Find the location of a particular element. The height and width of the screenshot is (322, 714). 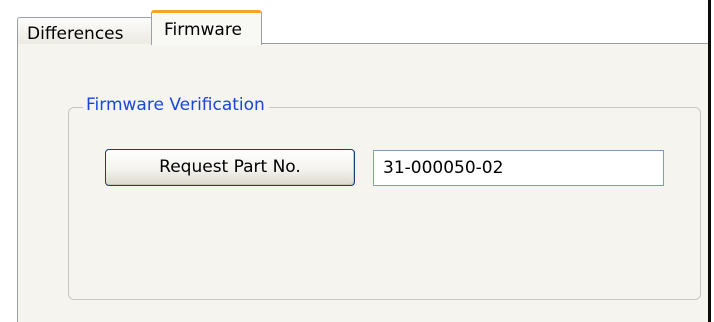

request-part-number-button: Request Part No. is located at coordinates (230, 167).